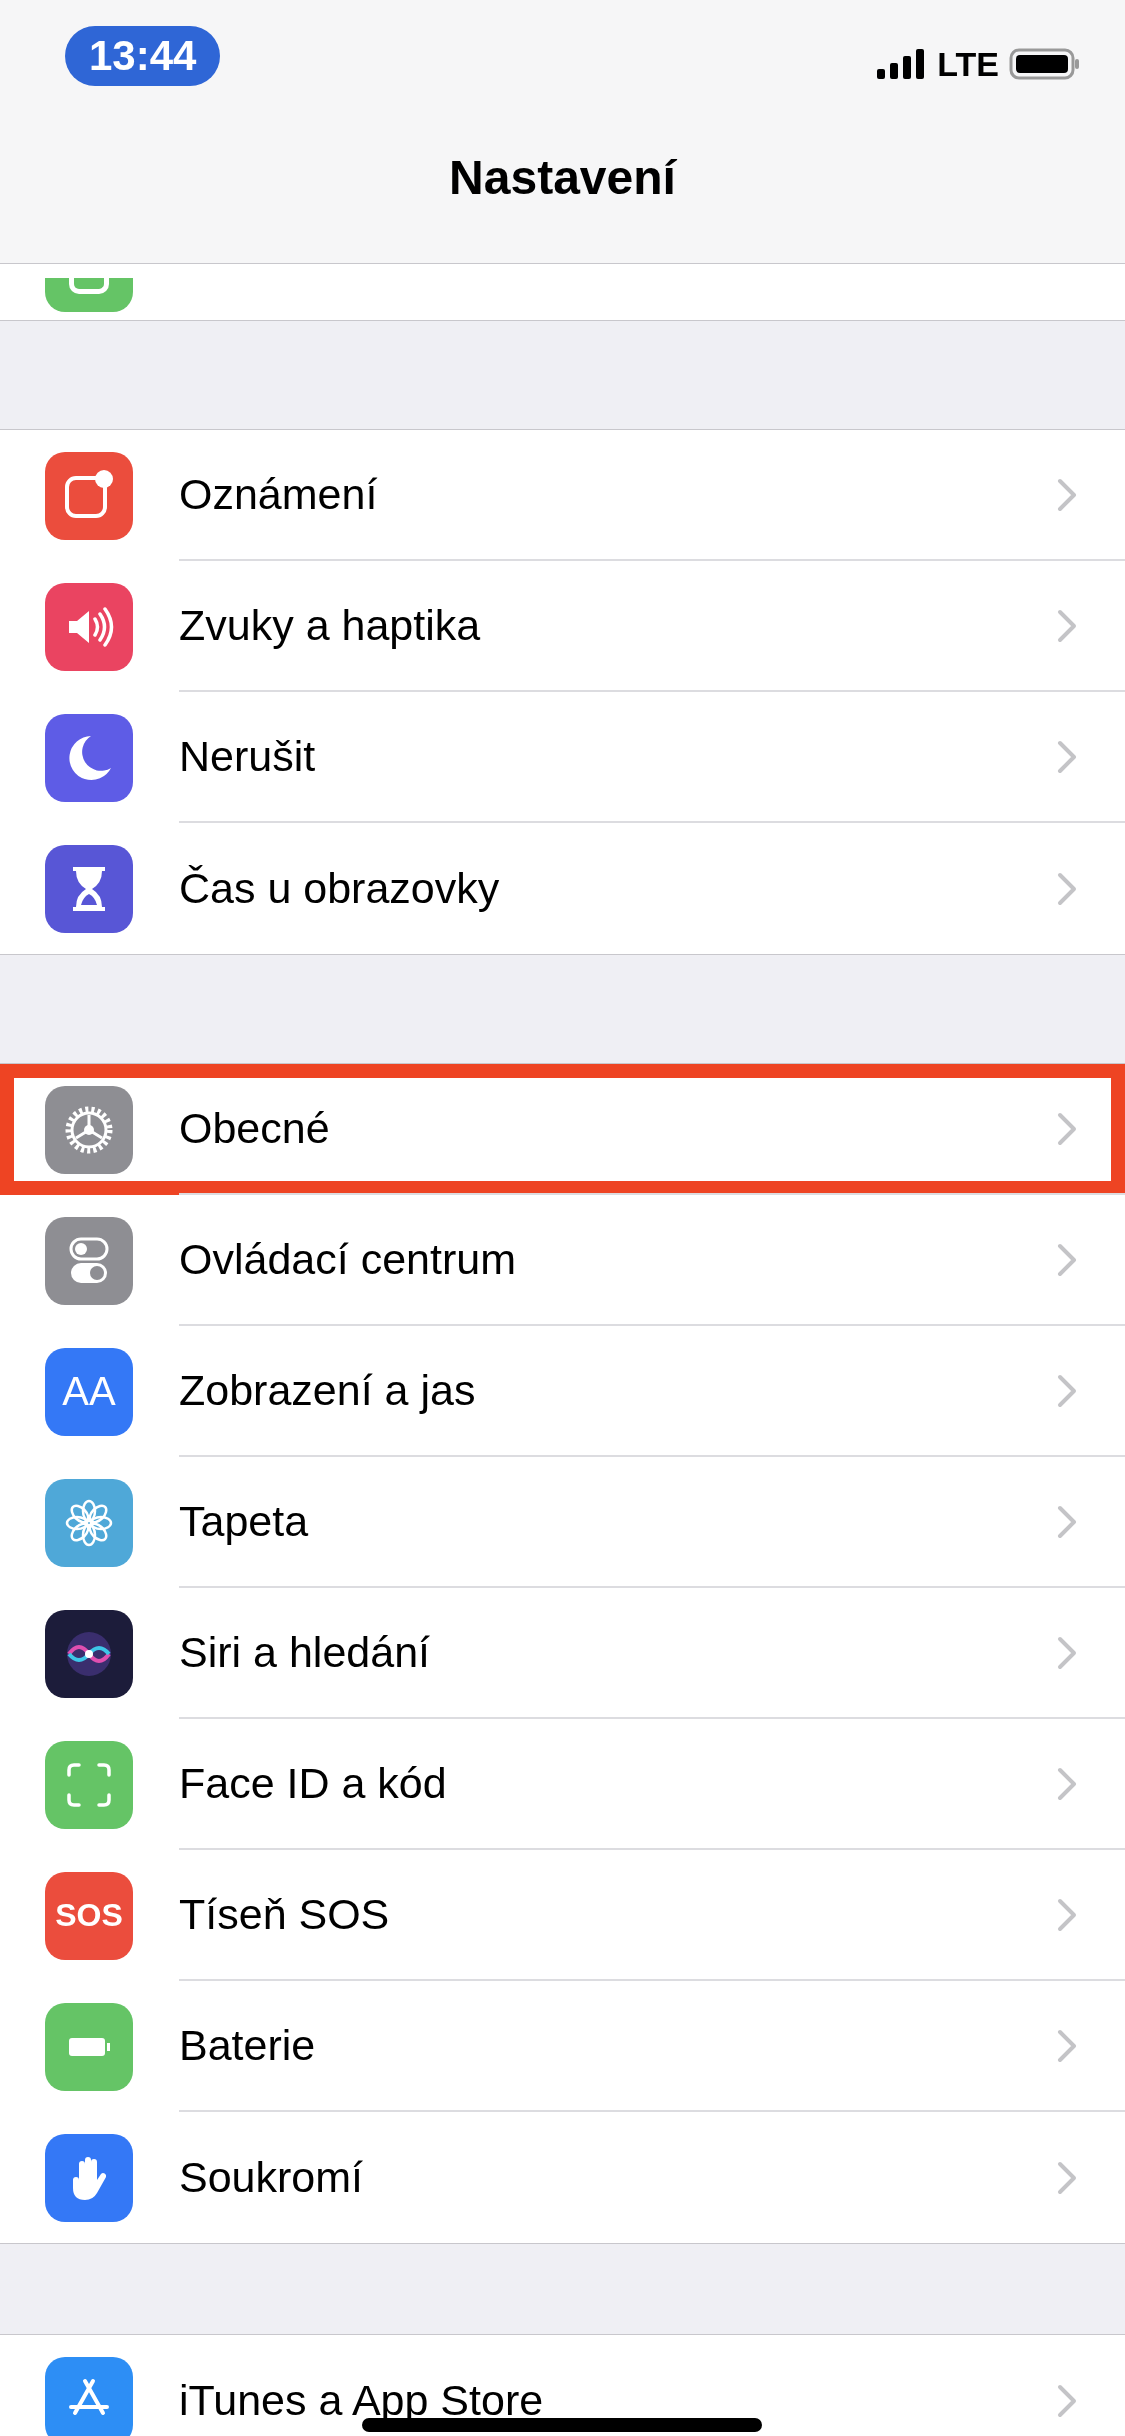  What do you see at coordinates (347, 1259) in the screenshot?
I see `item-label: Ovládací centrum` at bounding box center [347, 1259].